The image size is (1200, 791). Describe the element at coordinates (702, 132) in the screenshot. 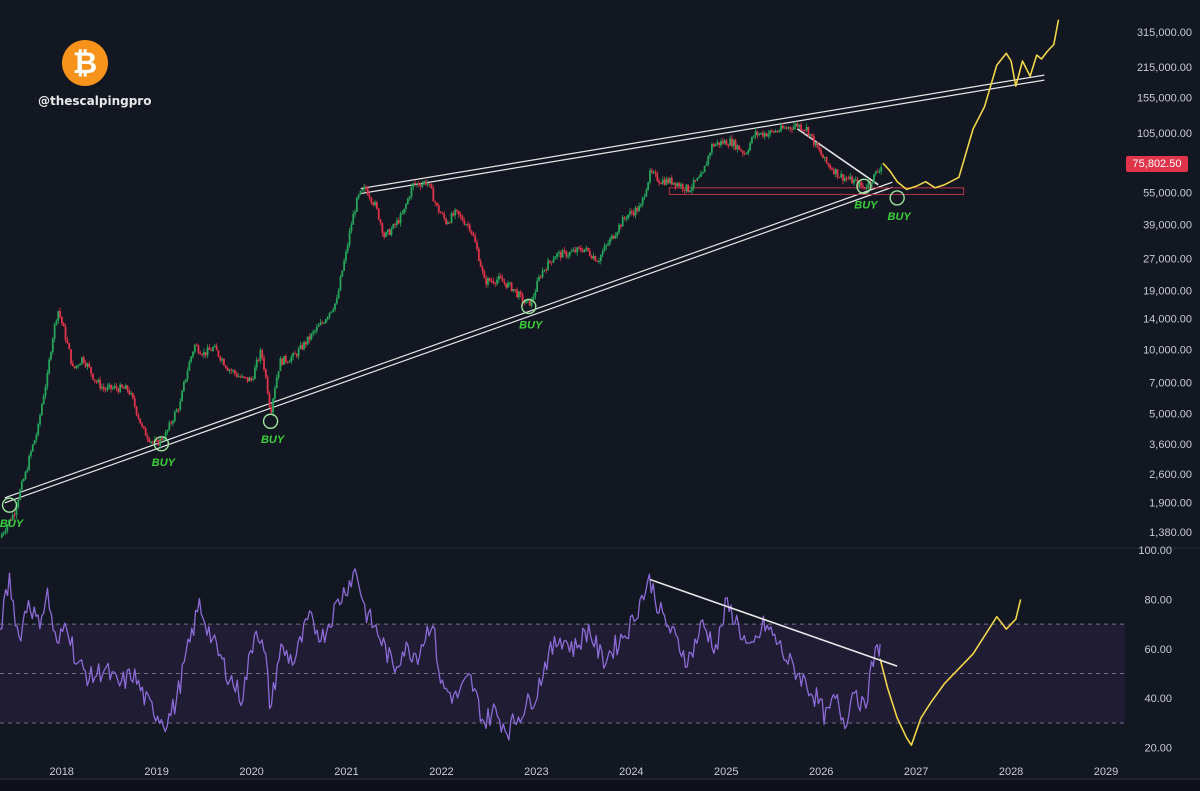

I see `trendline` at that location.